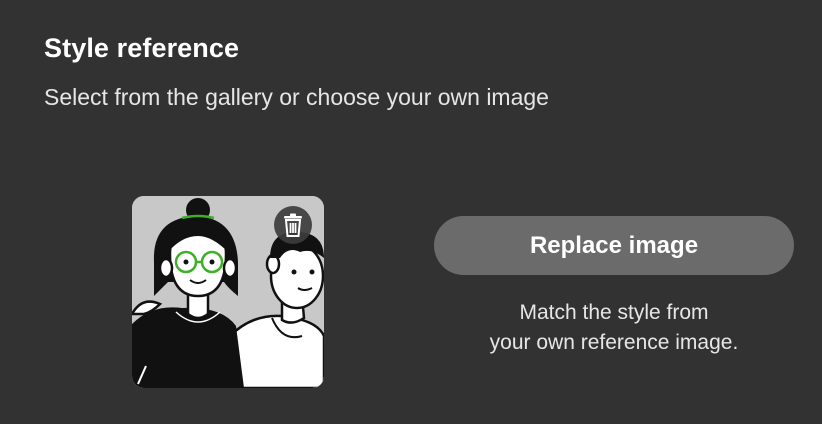  I want to click on hint-line-2: your own reference image., so click(614, 342).